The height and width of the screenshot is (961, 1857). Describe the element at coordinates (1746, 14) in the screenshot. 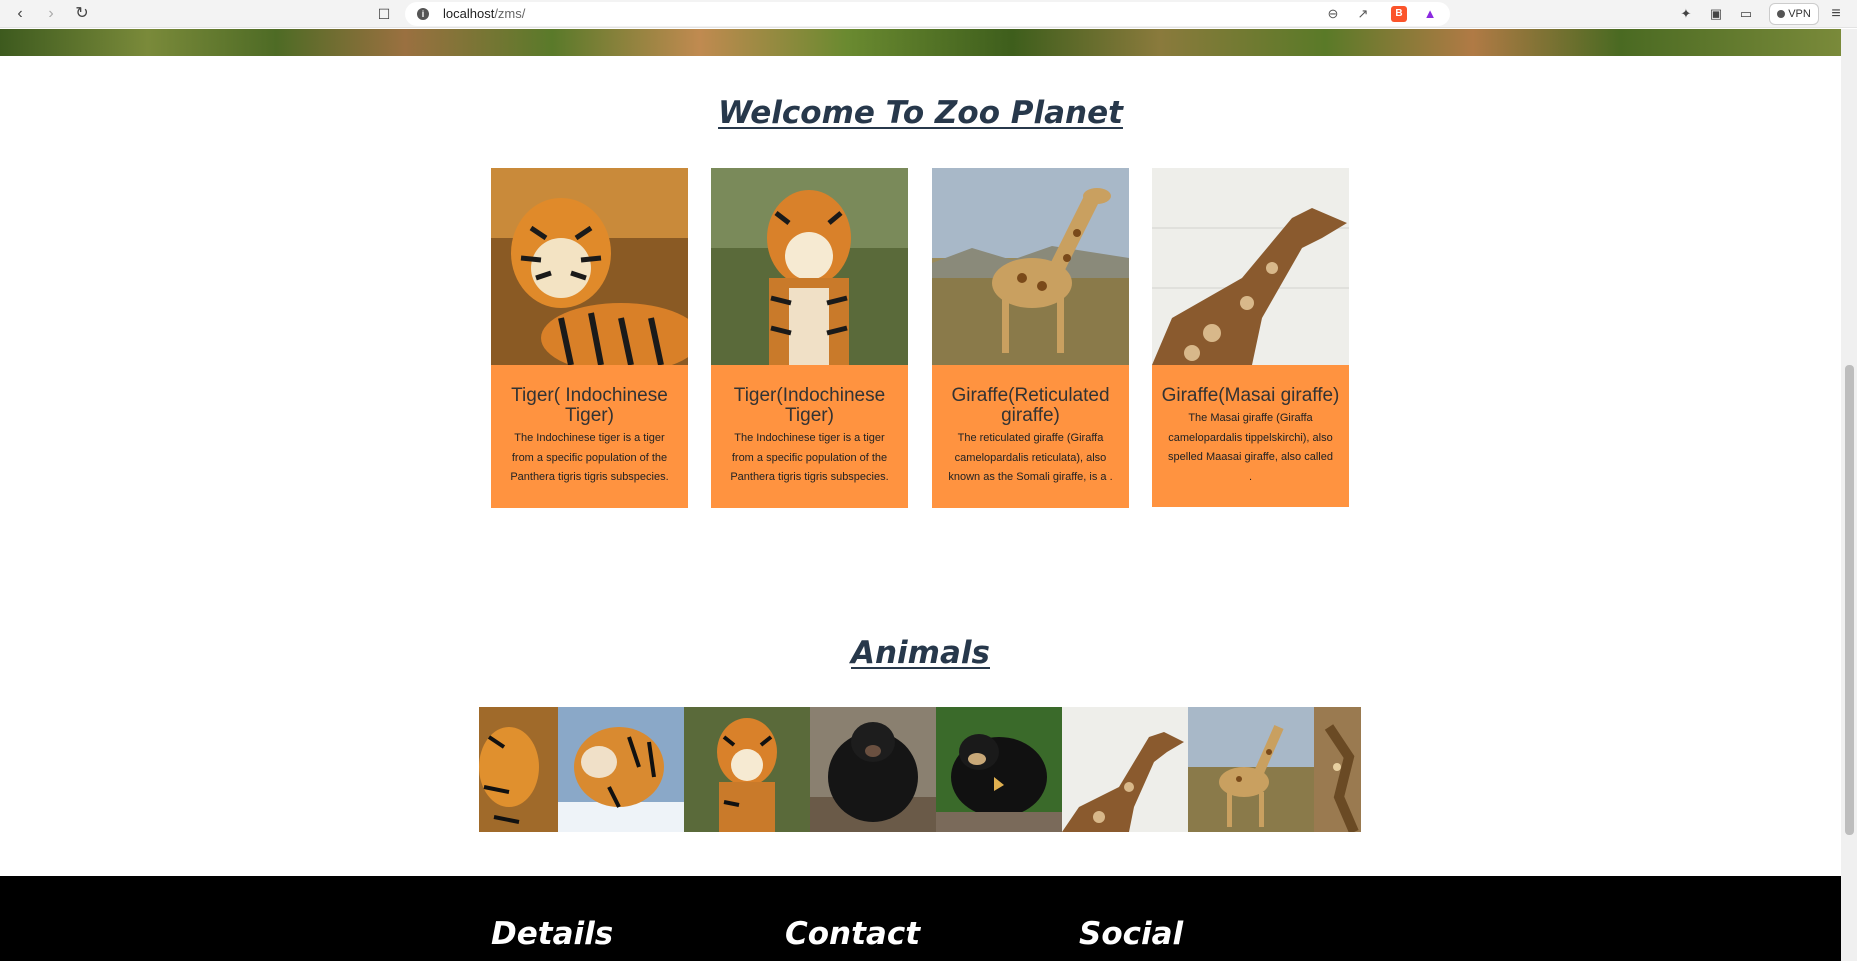

I see `wallet-icon: ▭` at that location.